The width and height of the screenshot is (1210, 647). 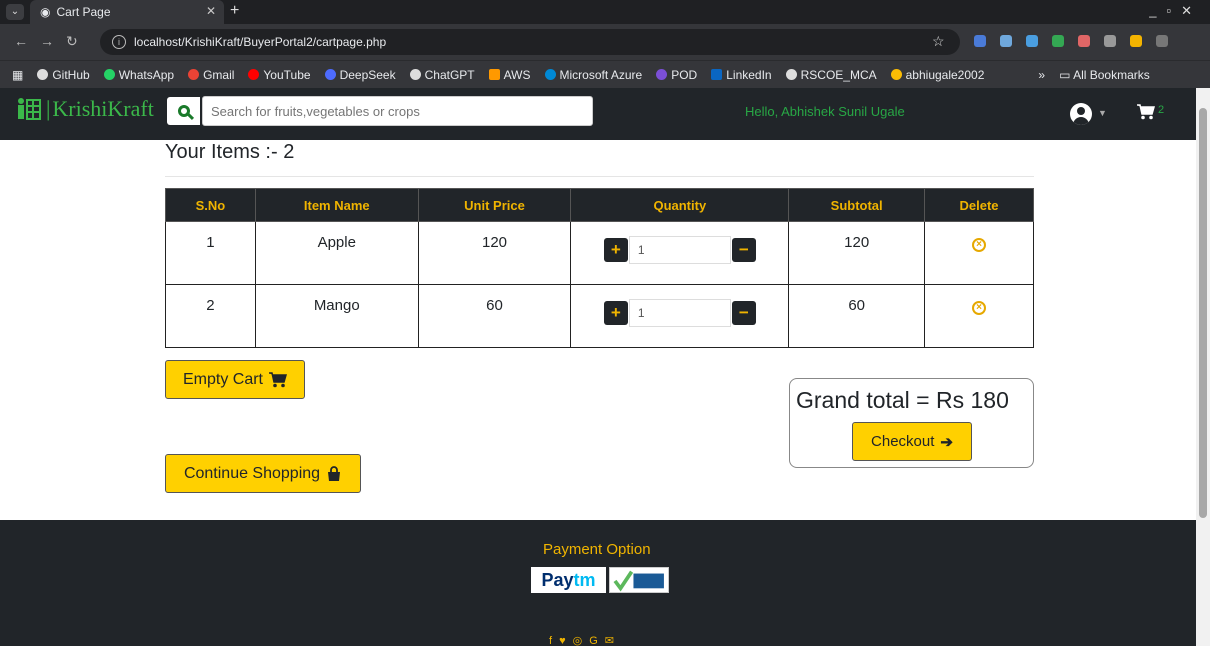 I want to click on farmer-logo-icon, so click(x=29, y=109).